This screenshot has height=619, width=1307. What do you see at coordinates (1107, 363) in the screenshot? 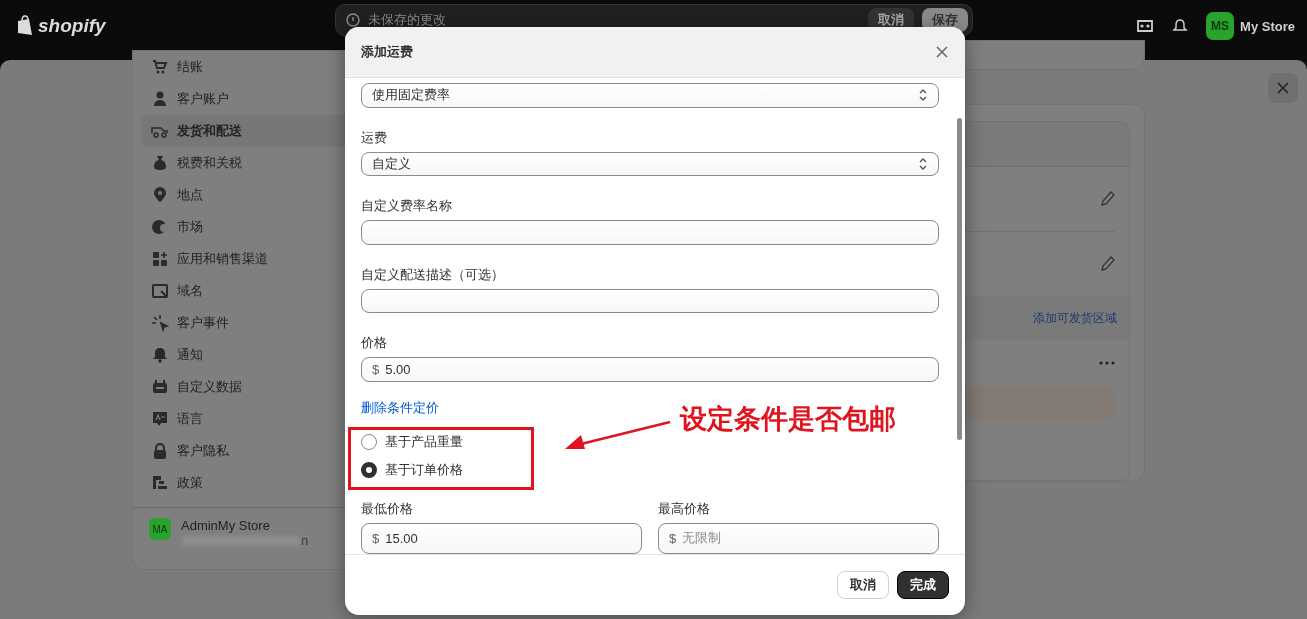
I see `more-icon` at bounding box center [1107, 363].